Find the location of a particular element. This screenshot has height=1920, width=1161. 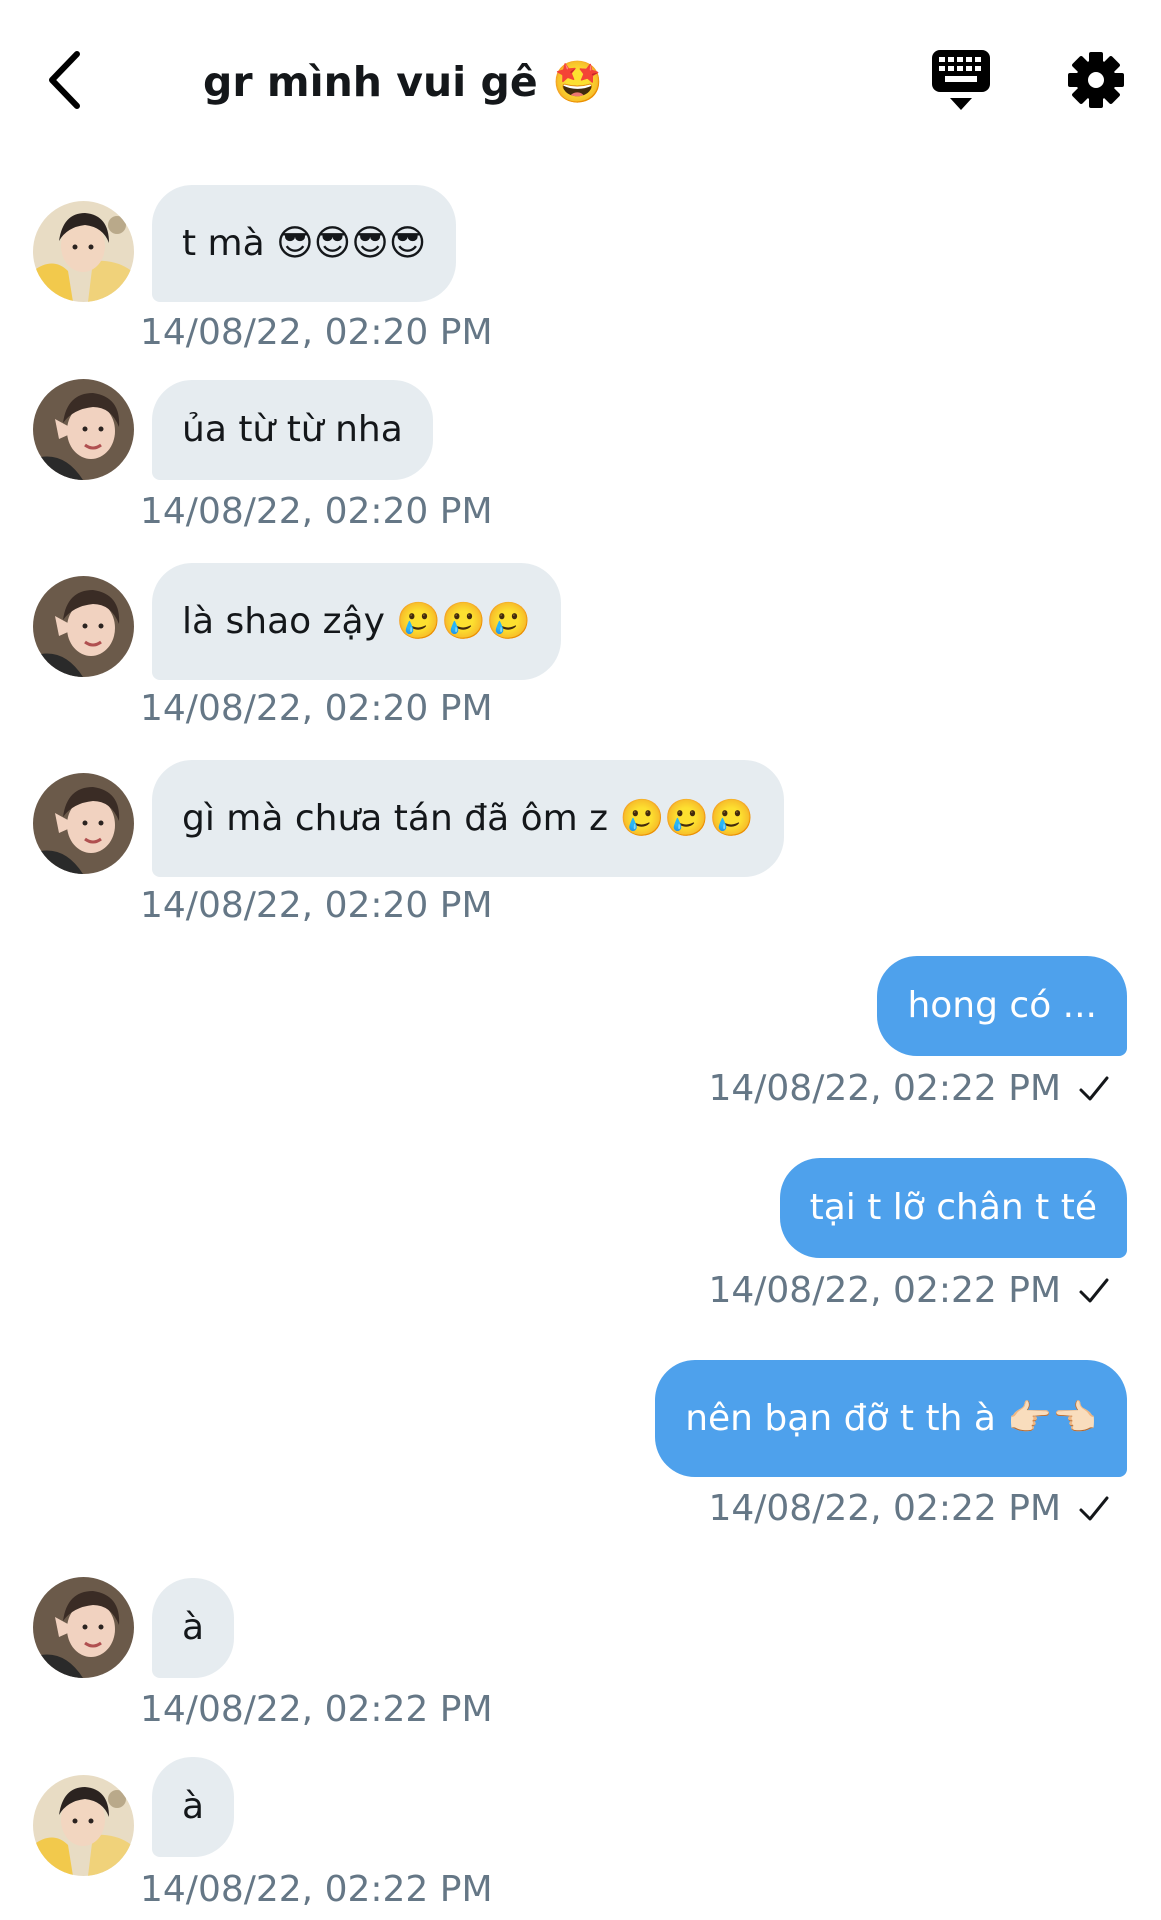

gear-icon is located at coordinates (1096, 80).